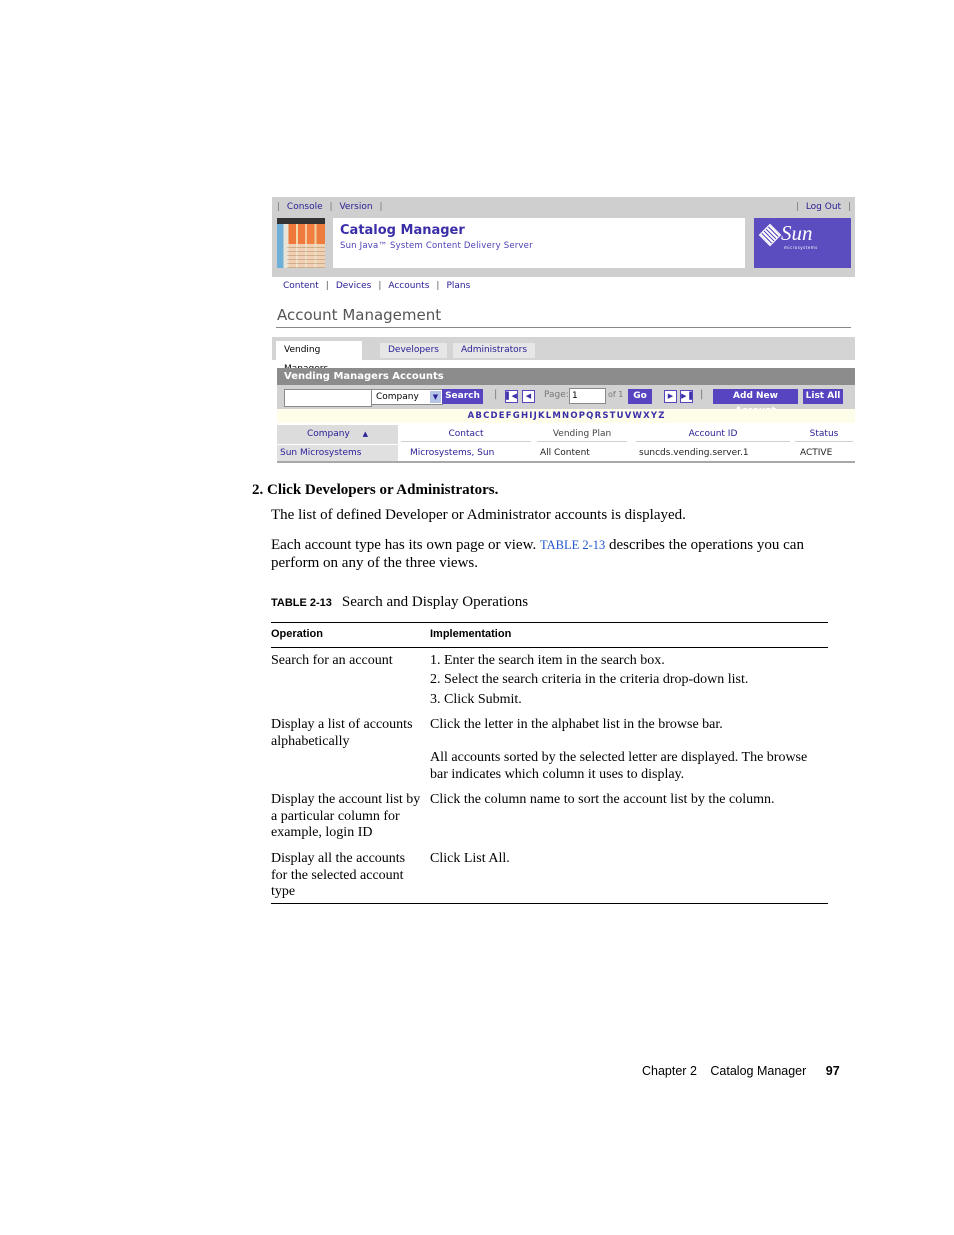 The width and height of the screenshot is (954, 1235). What do you see at coordinates (328, 398) in the screenshot?
I see `search-input` at bounding box center [328, 398].